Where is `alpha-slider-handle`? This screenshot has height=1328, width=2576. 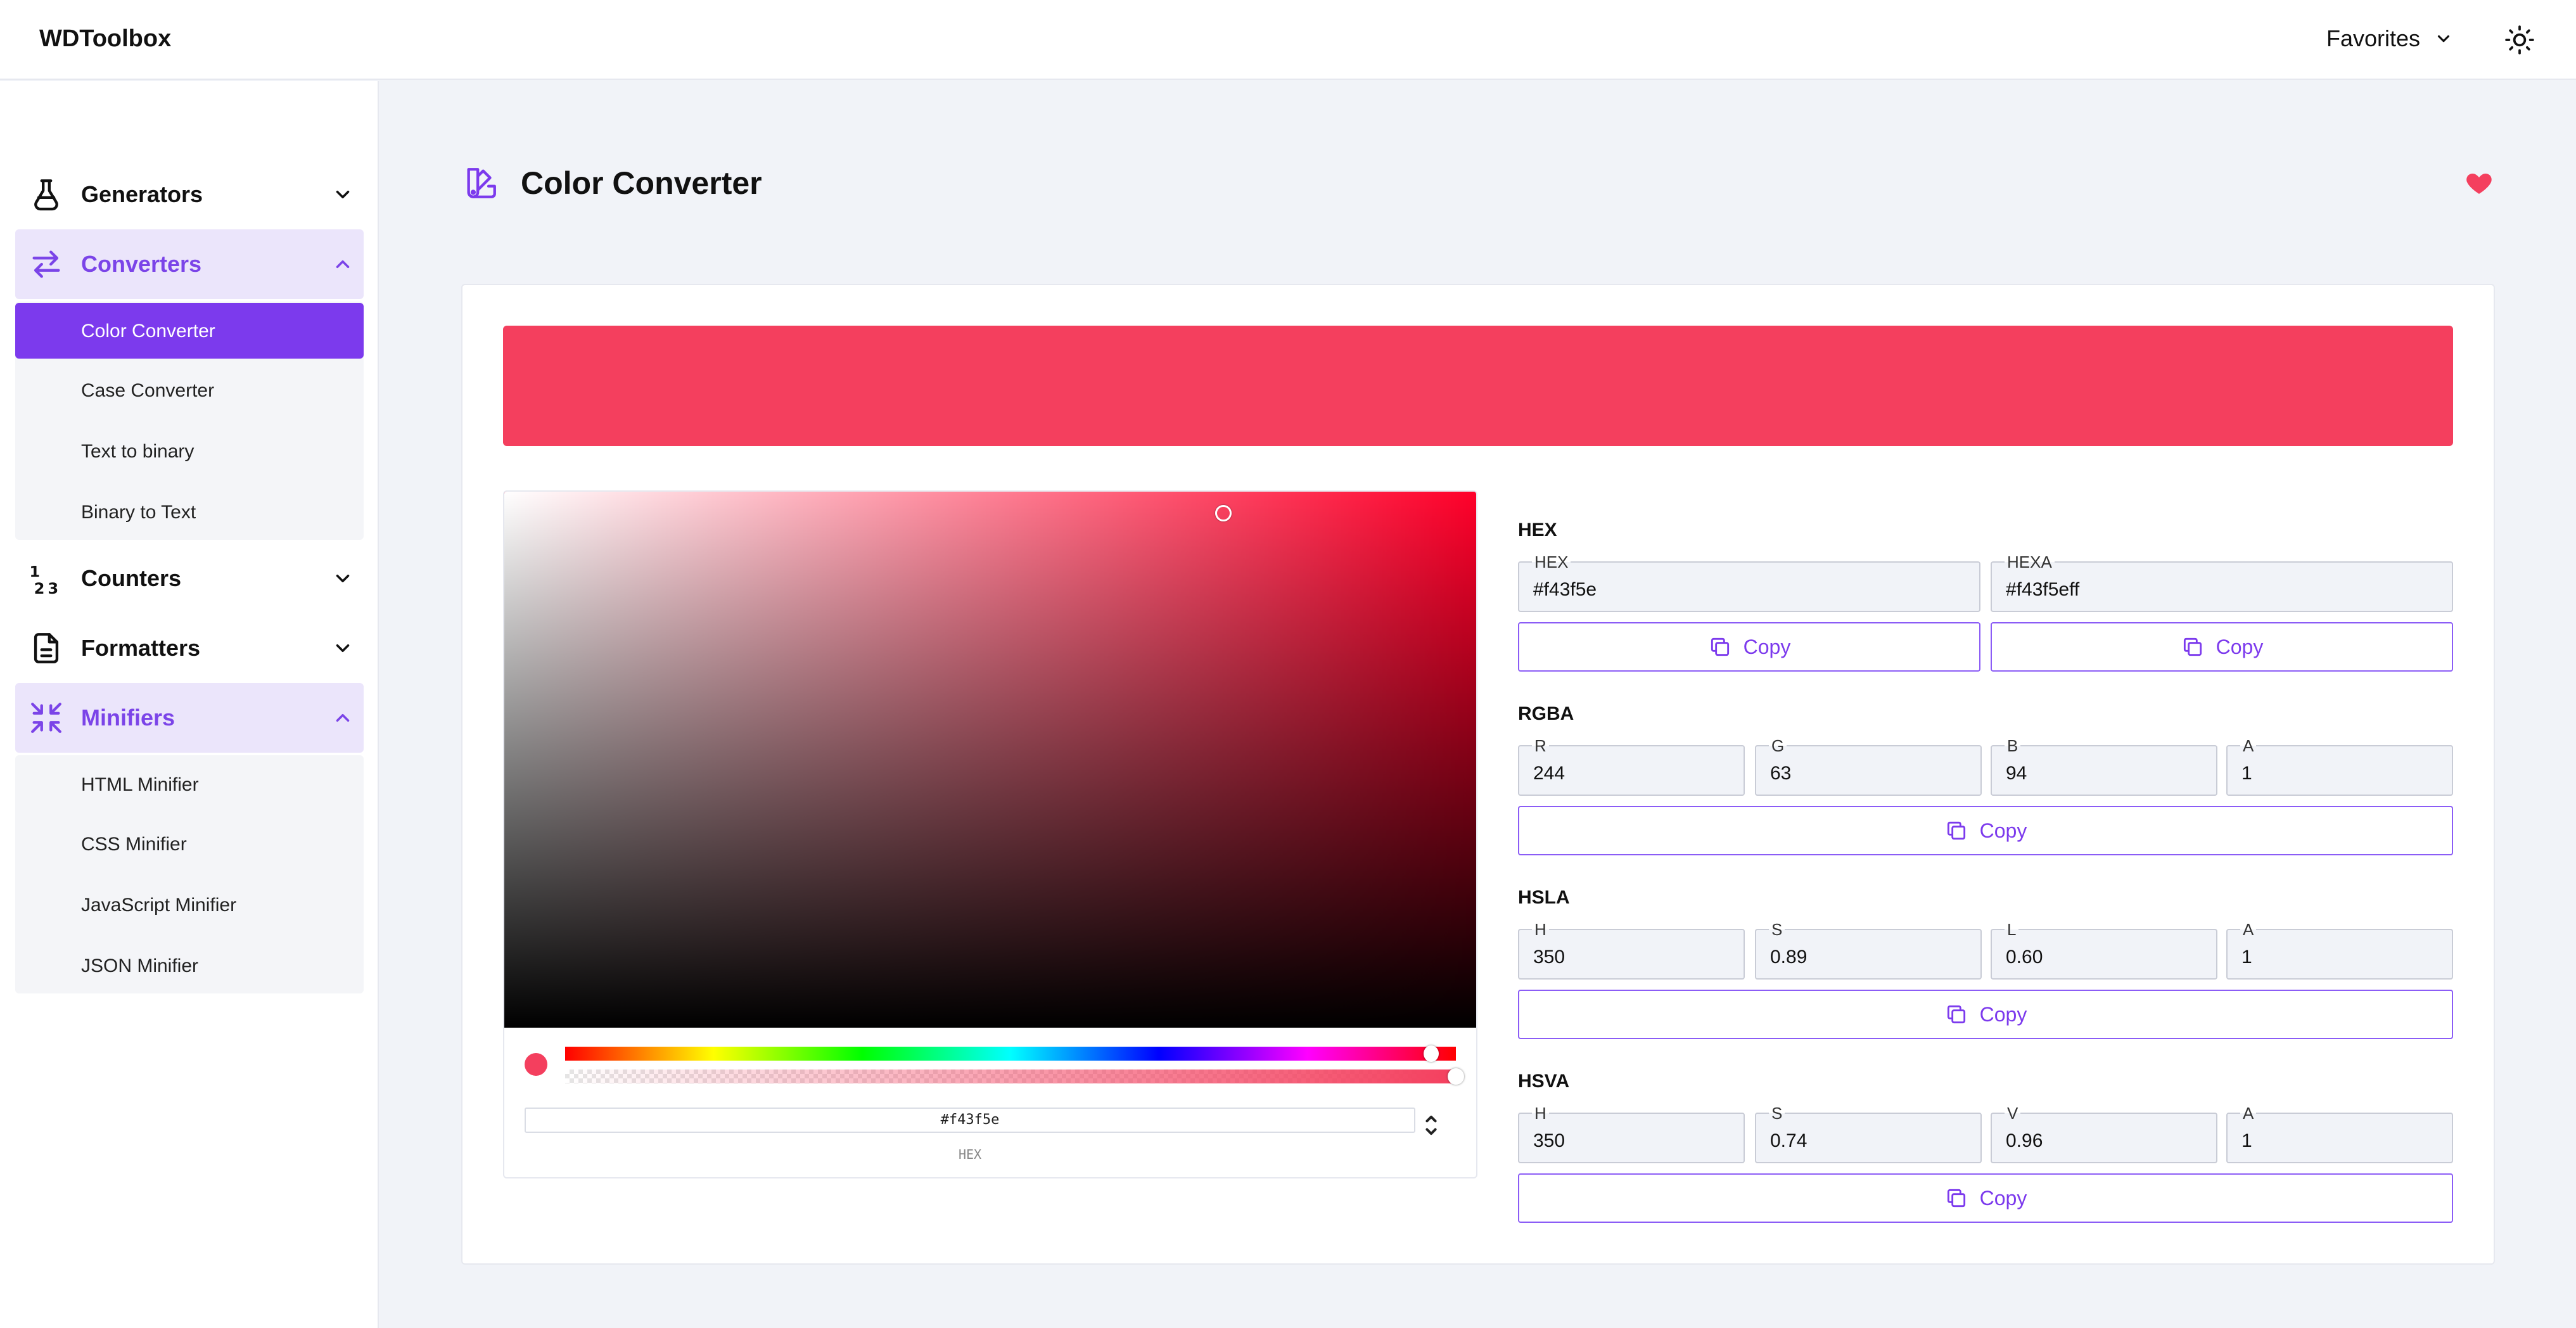 alpha-slider-handle is located at coordinates (1456, 1076).